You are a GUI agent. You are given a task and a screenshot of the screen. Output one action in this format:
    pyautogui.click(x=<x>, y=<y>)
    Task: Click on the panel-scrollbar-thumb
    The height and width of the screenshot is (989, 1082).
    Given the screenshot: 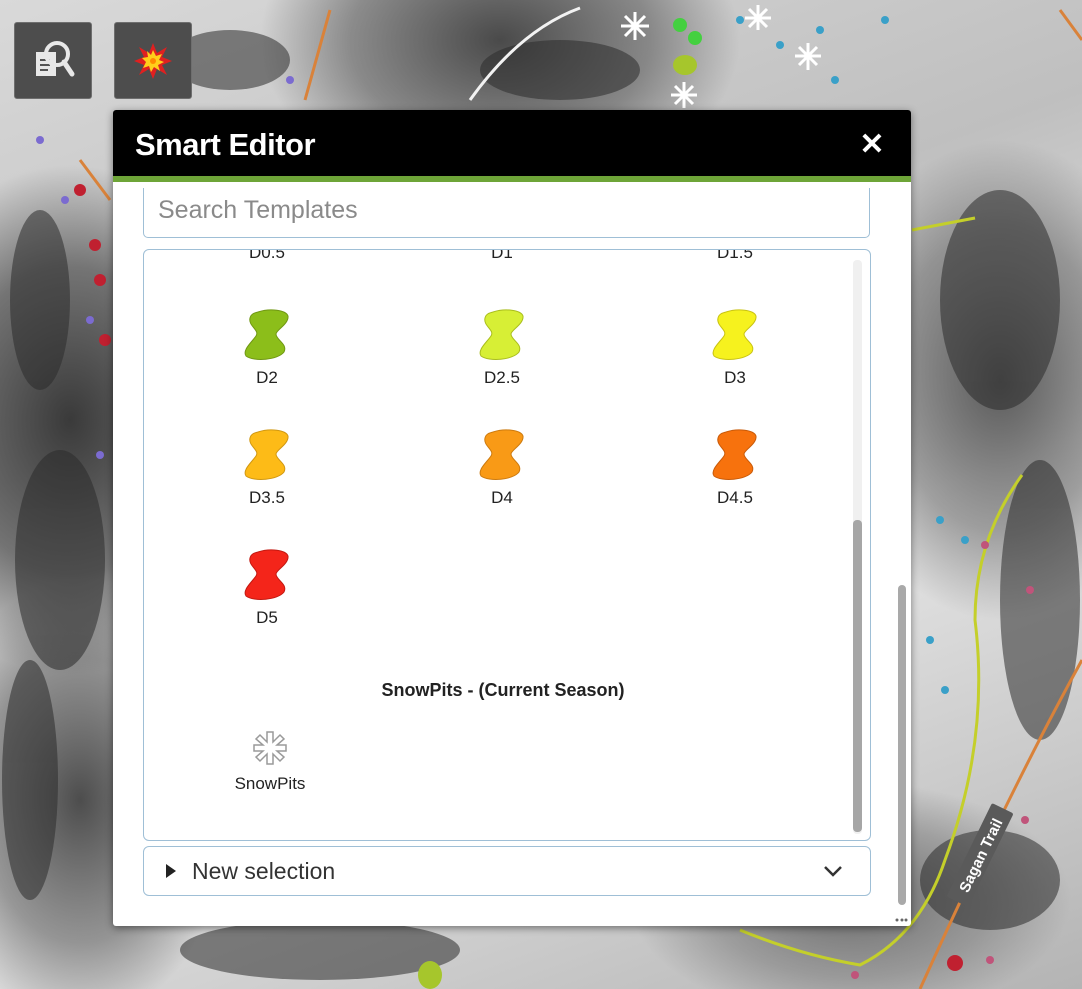 What is the action you would take?
    pyautogui.click(x=902, y=745)
    